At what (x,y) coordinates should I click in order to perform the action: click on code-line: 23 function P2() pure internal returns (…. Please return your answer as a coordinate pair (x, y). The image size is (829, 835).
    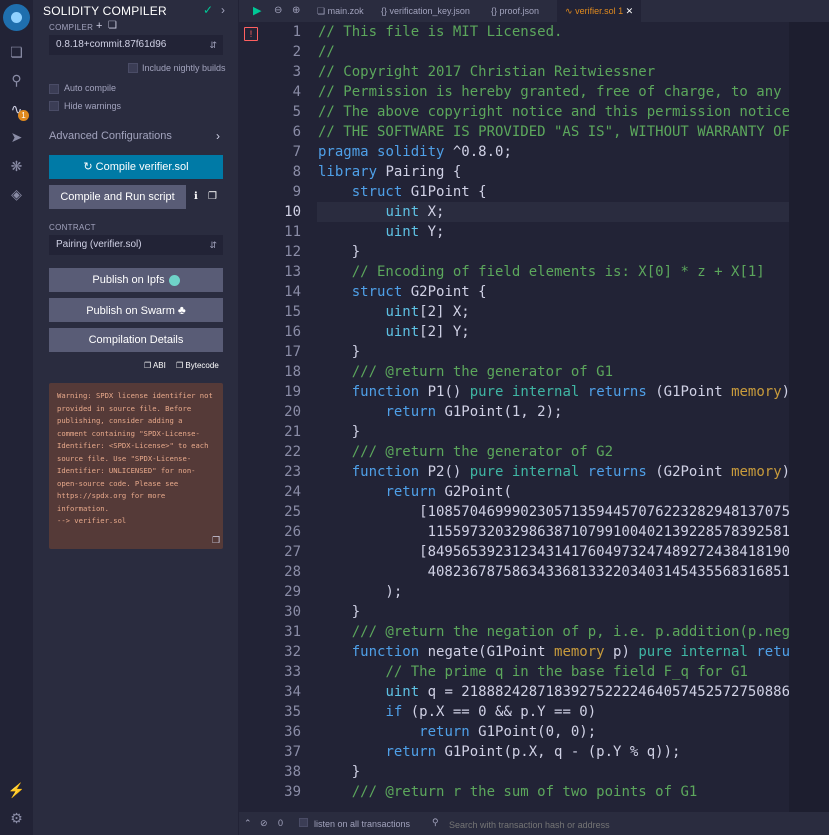
    Looking at the image, I should click on (514, 472).